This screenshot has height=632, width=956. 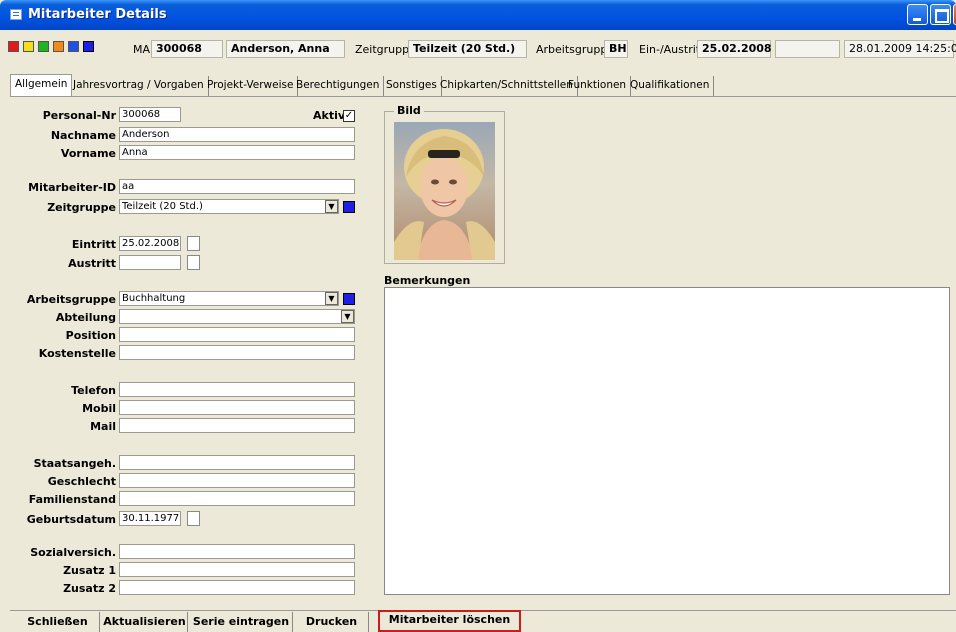 I want to click on schliessen-button: Schließen, so click(x=58, y=622).